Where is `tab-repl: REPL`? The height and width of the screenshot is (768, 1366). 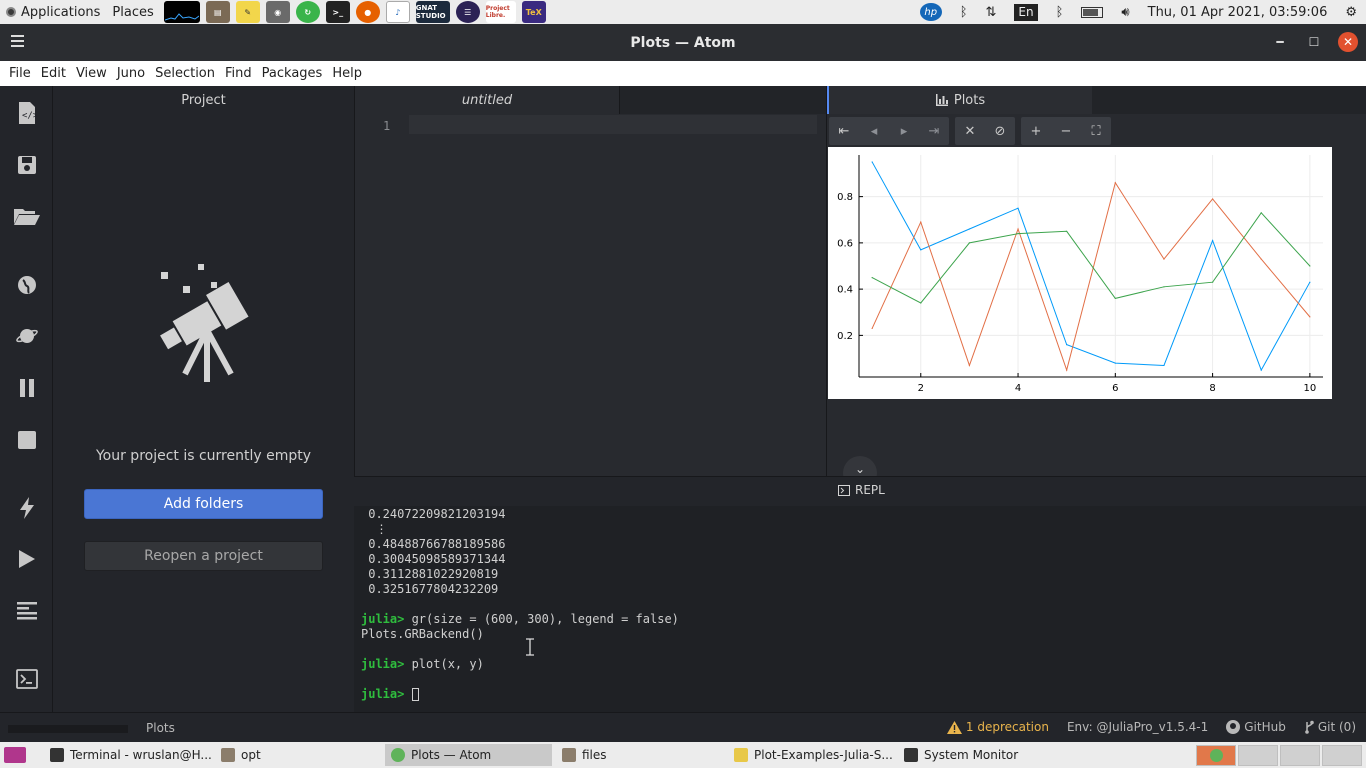 tab-repl: REPL is located at coordinates (861, 490).